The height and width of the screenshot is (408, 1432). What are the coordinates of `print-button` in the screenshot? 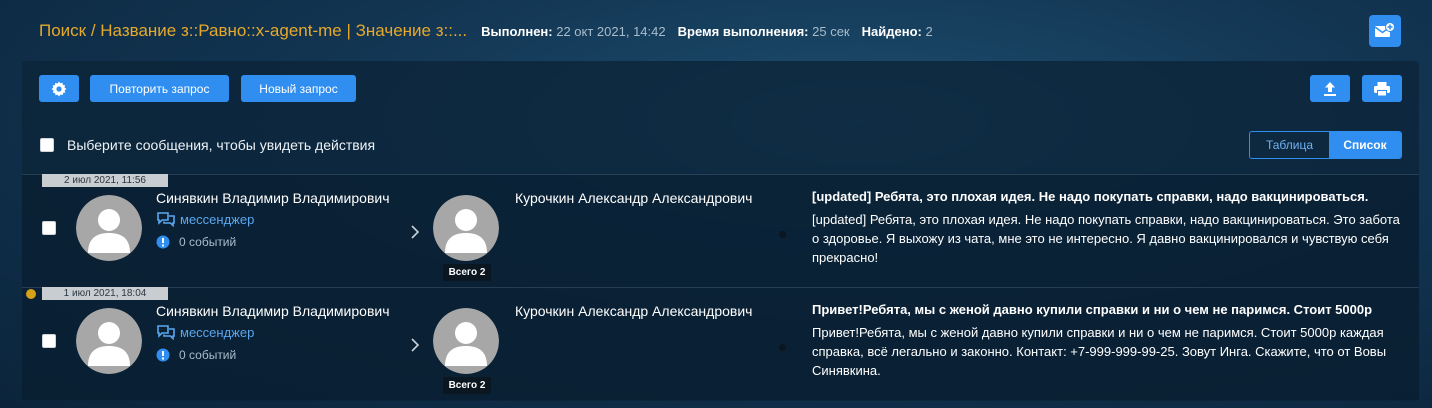 It's located at (1382, 88).